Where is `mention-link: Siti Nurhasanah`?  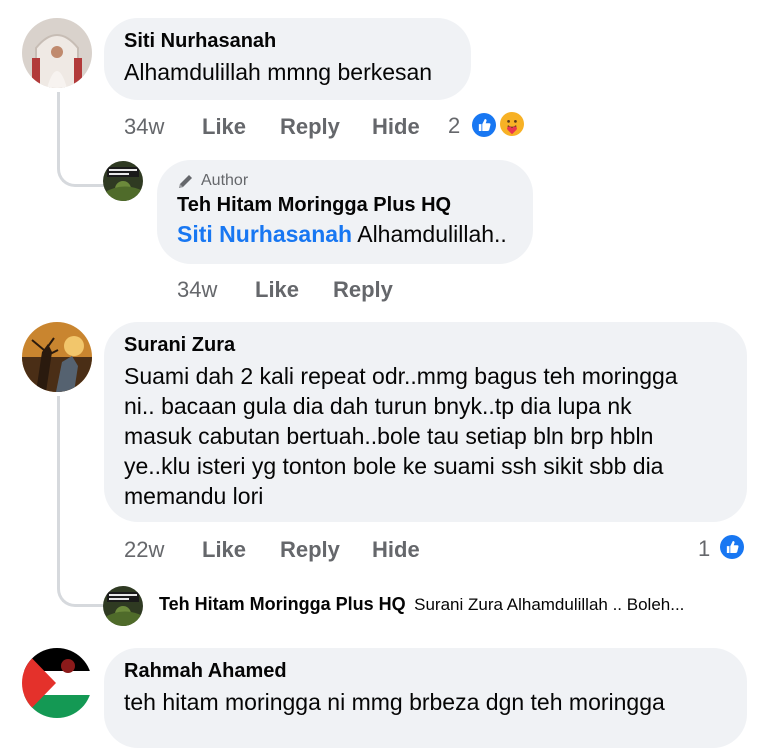
mention-link: Siti Nurhasanah is located at coordinates (264, 234).